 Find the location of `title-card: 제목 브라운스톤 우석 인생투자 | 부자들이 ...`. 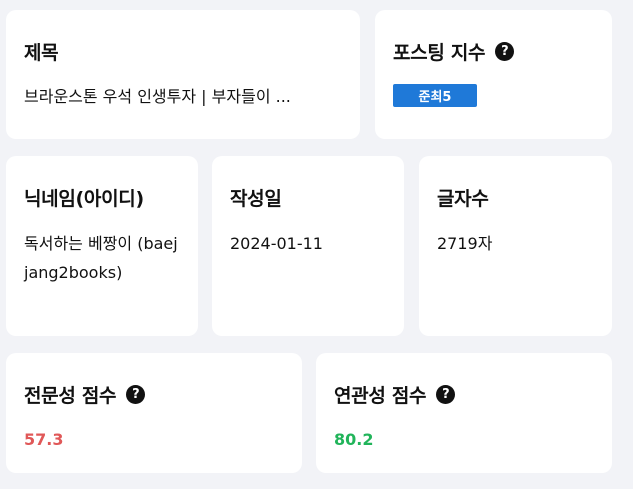

title-card: 제목 브라운스톤 우석 인생투자 | 부자들이 ... is located at coordinates (183, 74).